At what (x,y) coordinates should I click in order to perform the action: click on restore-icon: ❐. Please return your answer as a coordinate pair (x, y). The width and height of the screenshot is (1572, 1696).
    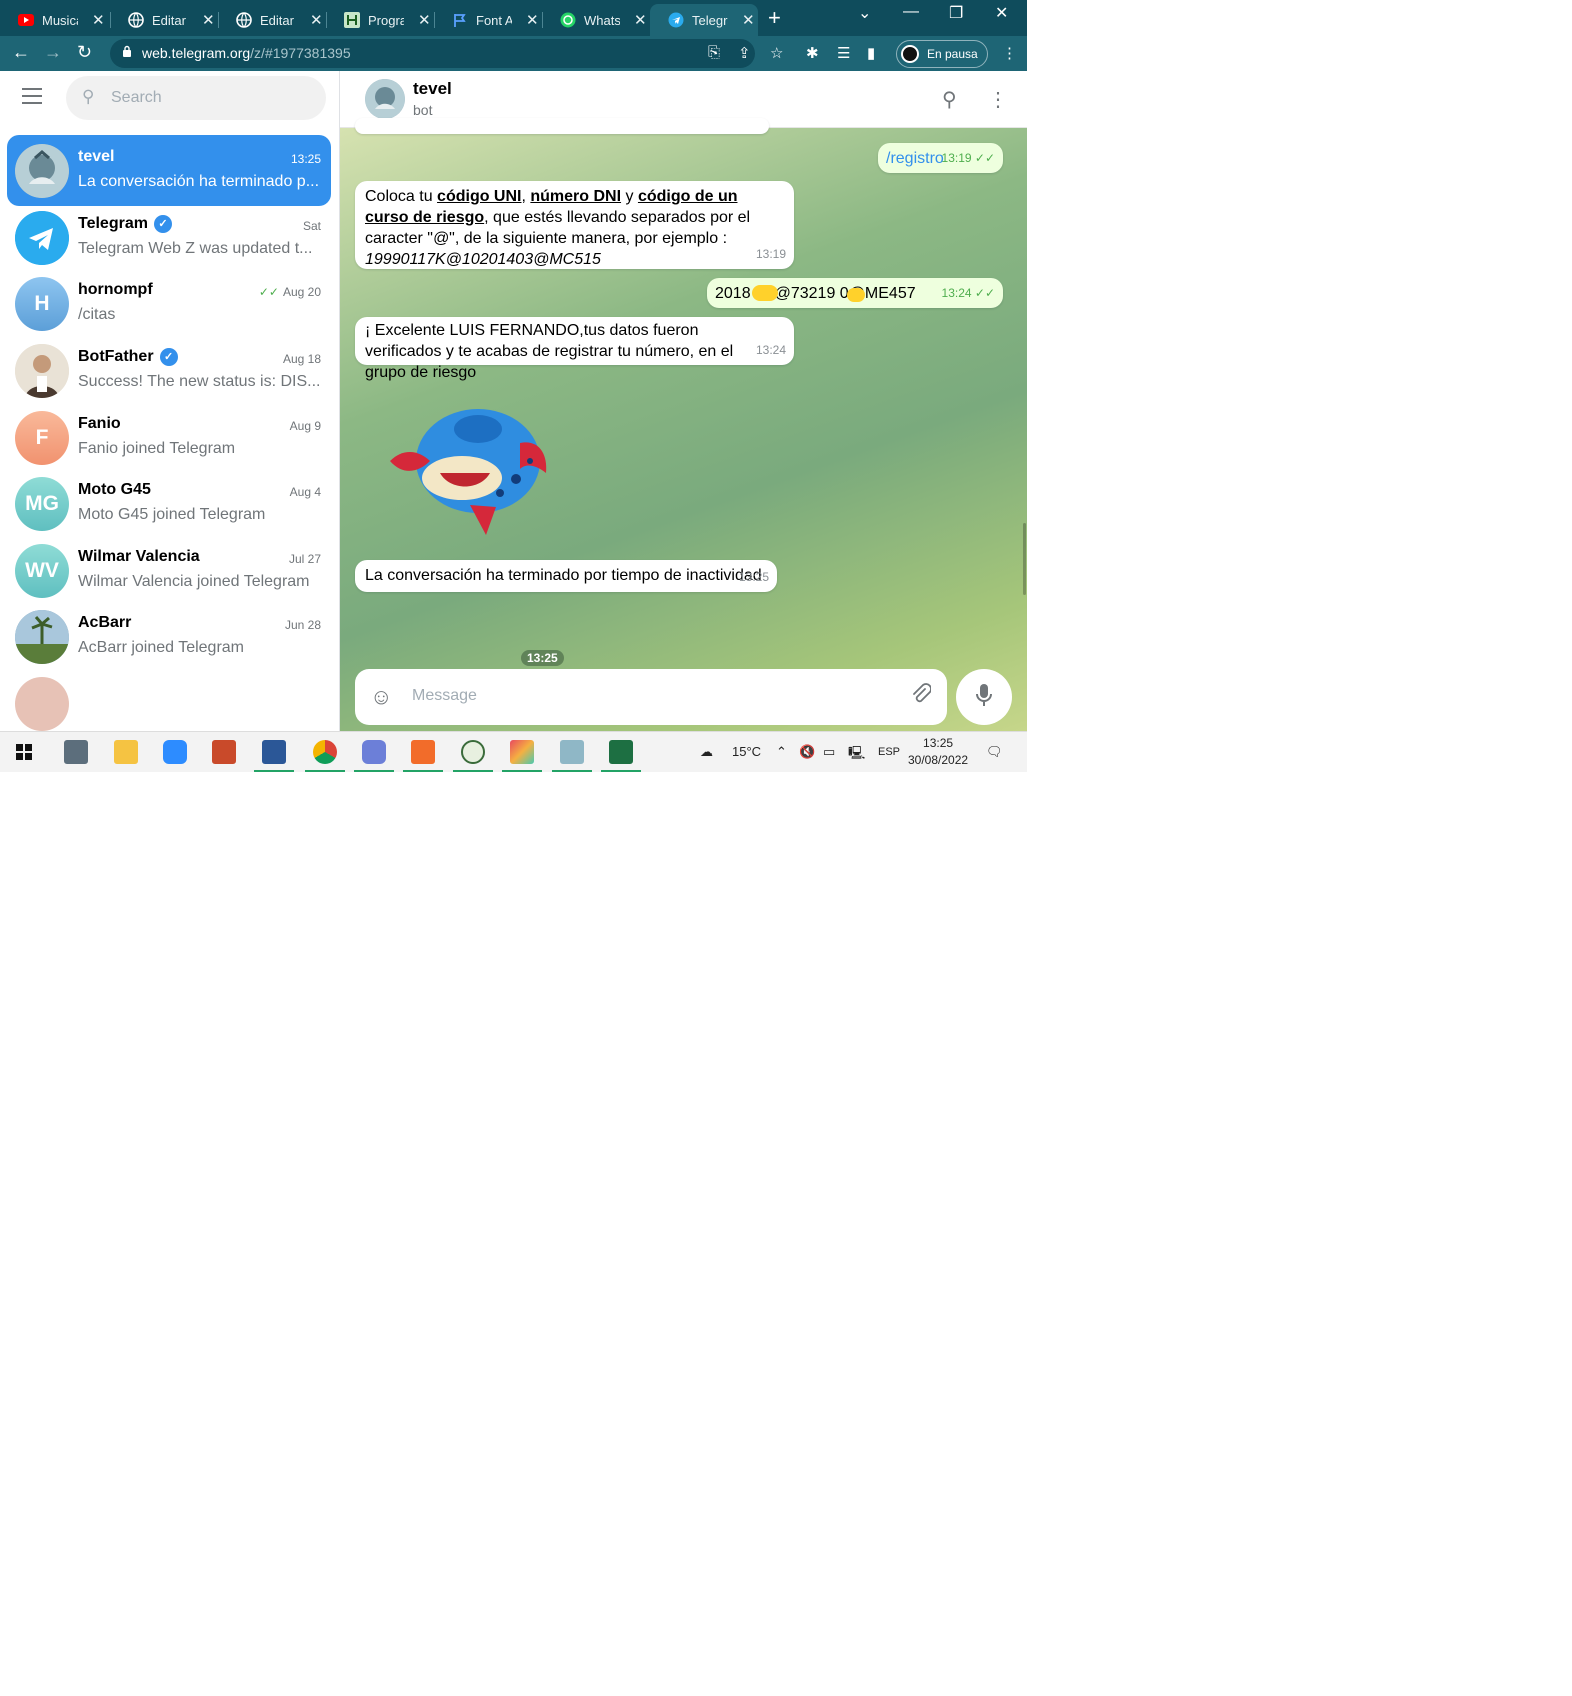
    Looking at the image, I should click on (956, 13).